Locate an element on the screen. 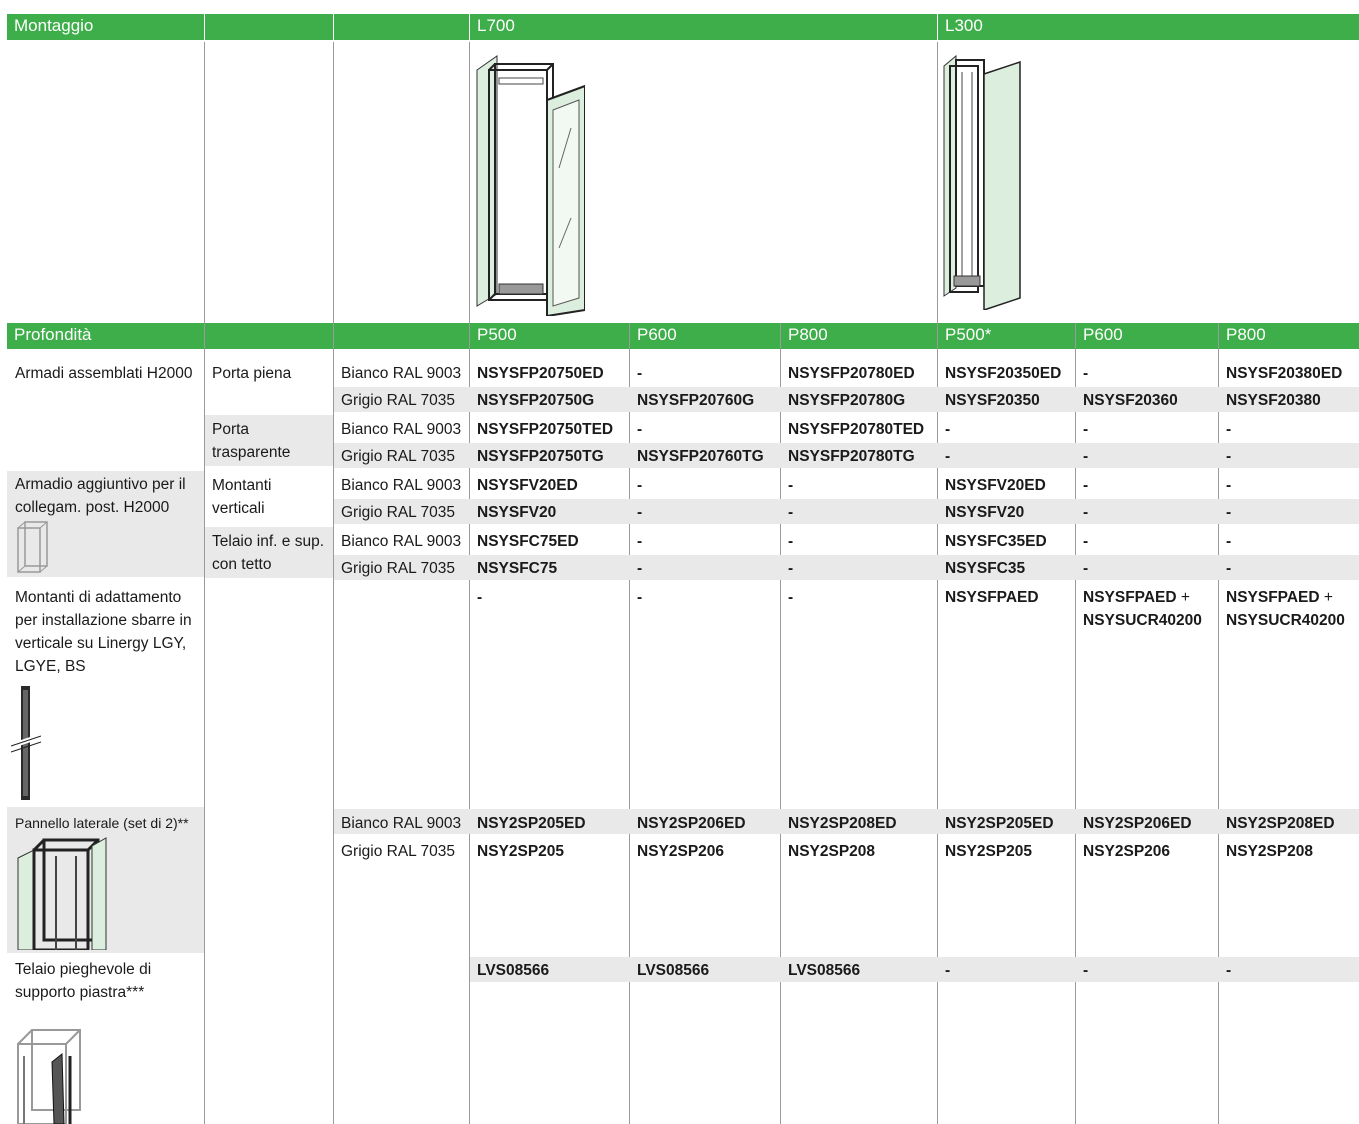 The height and width of the screenshot is (1124, 1359). code-cell: NSYSF20350ED is located at coordinates (1003, 373).